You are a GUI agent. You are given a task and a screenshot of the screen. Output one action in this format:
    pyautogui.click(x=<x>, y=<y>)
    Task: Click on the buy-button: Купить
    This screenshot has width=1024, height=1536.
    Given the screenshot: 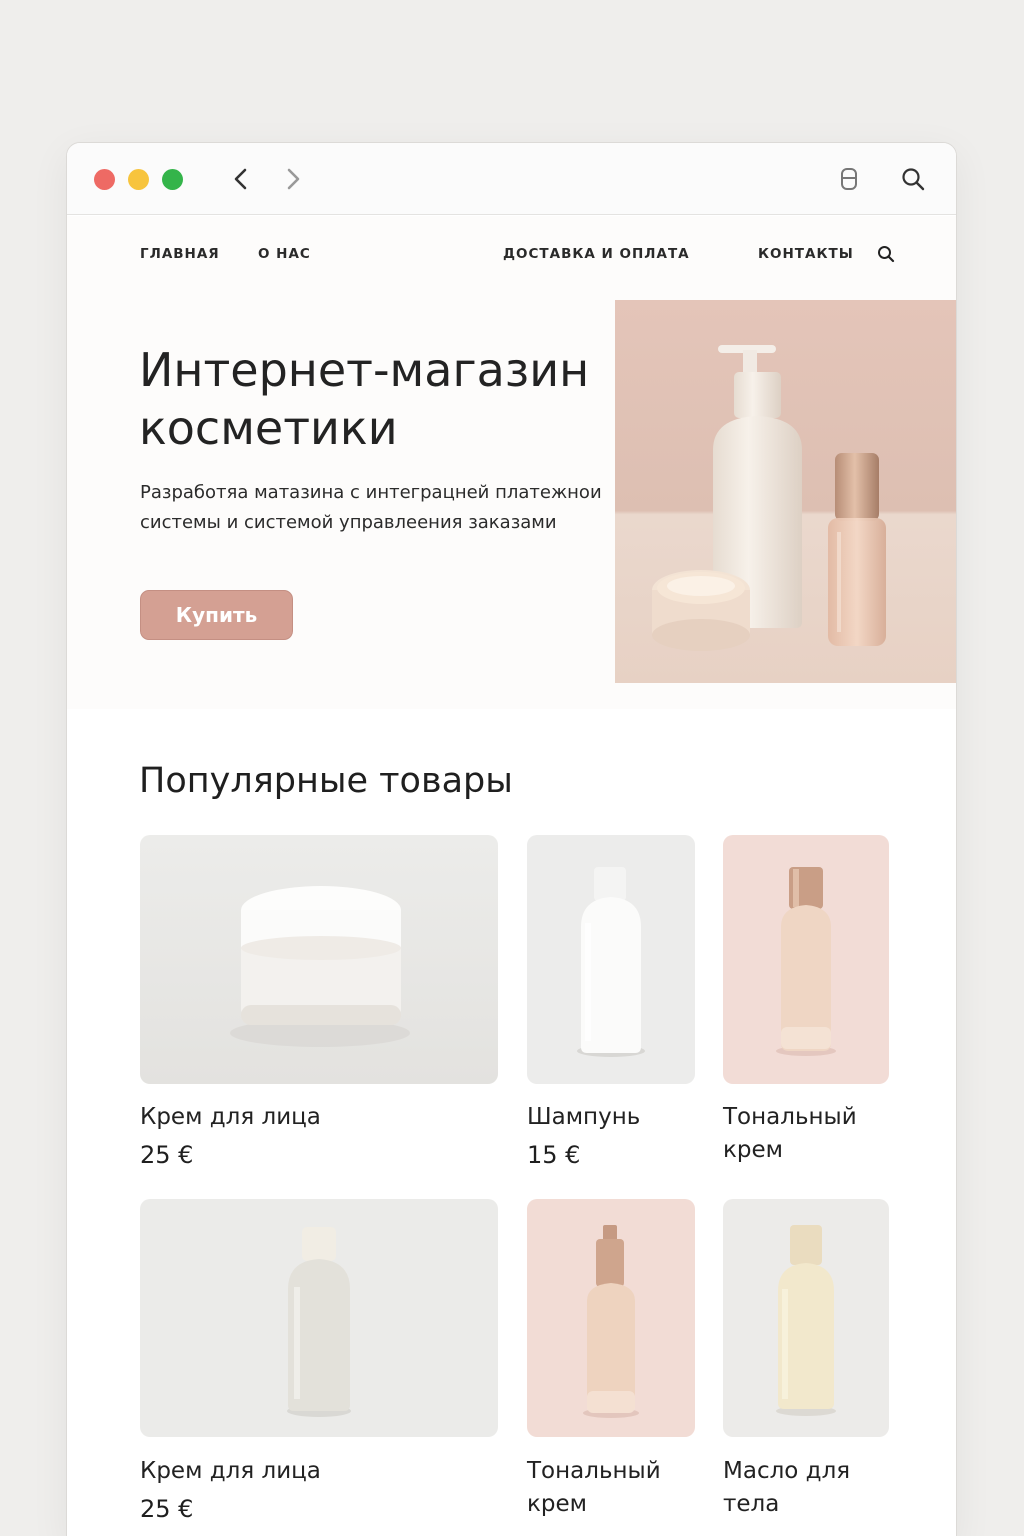 What is the action you would take?
    pyautogui.click(x=216, y=615)
    